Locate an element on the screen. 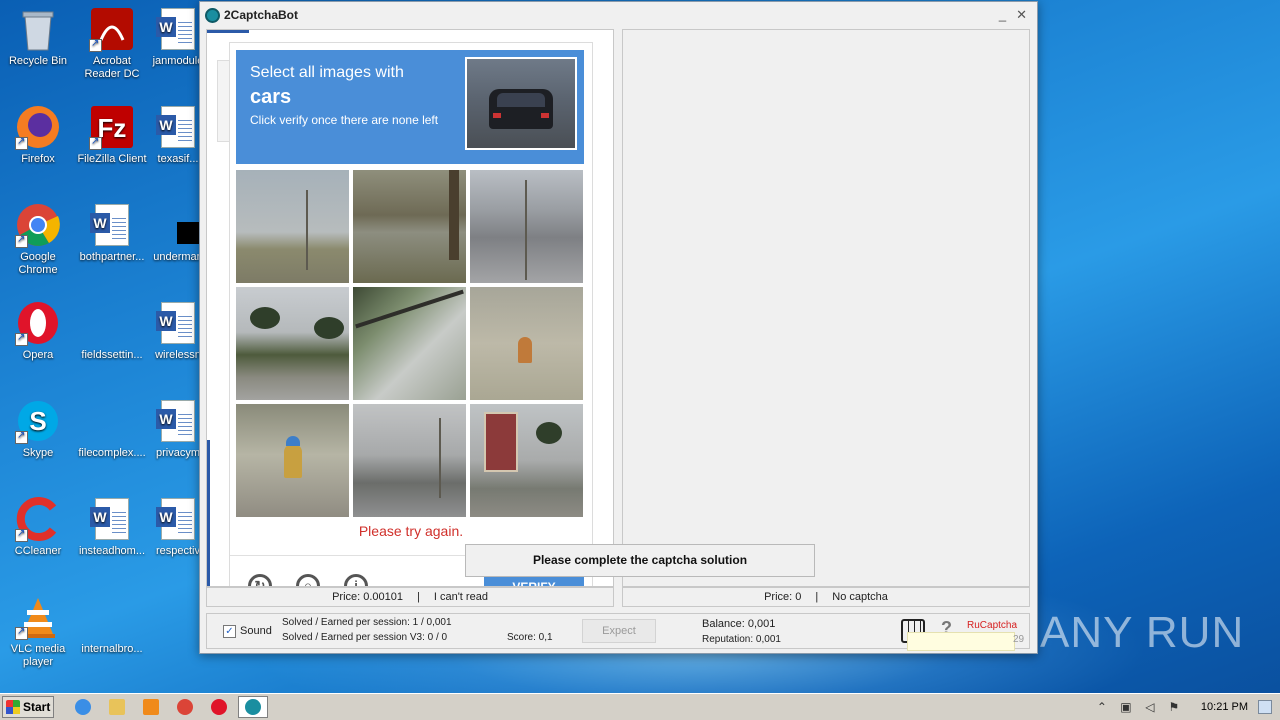 The height and width of the screenshot is (720, 1280). system-tray: ⌃ ▣ ◁ ⚑ 10:21 PM is located at coordinates (1183, 707).